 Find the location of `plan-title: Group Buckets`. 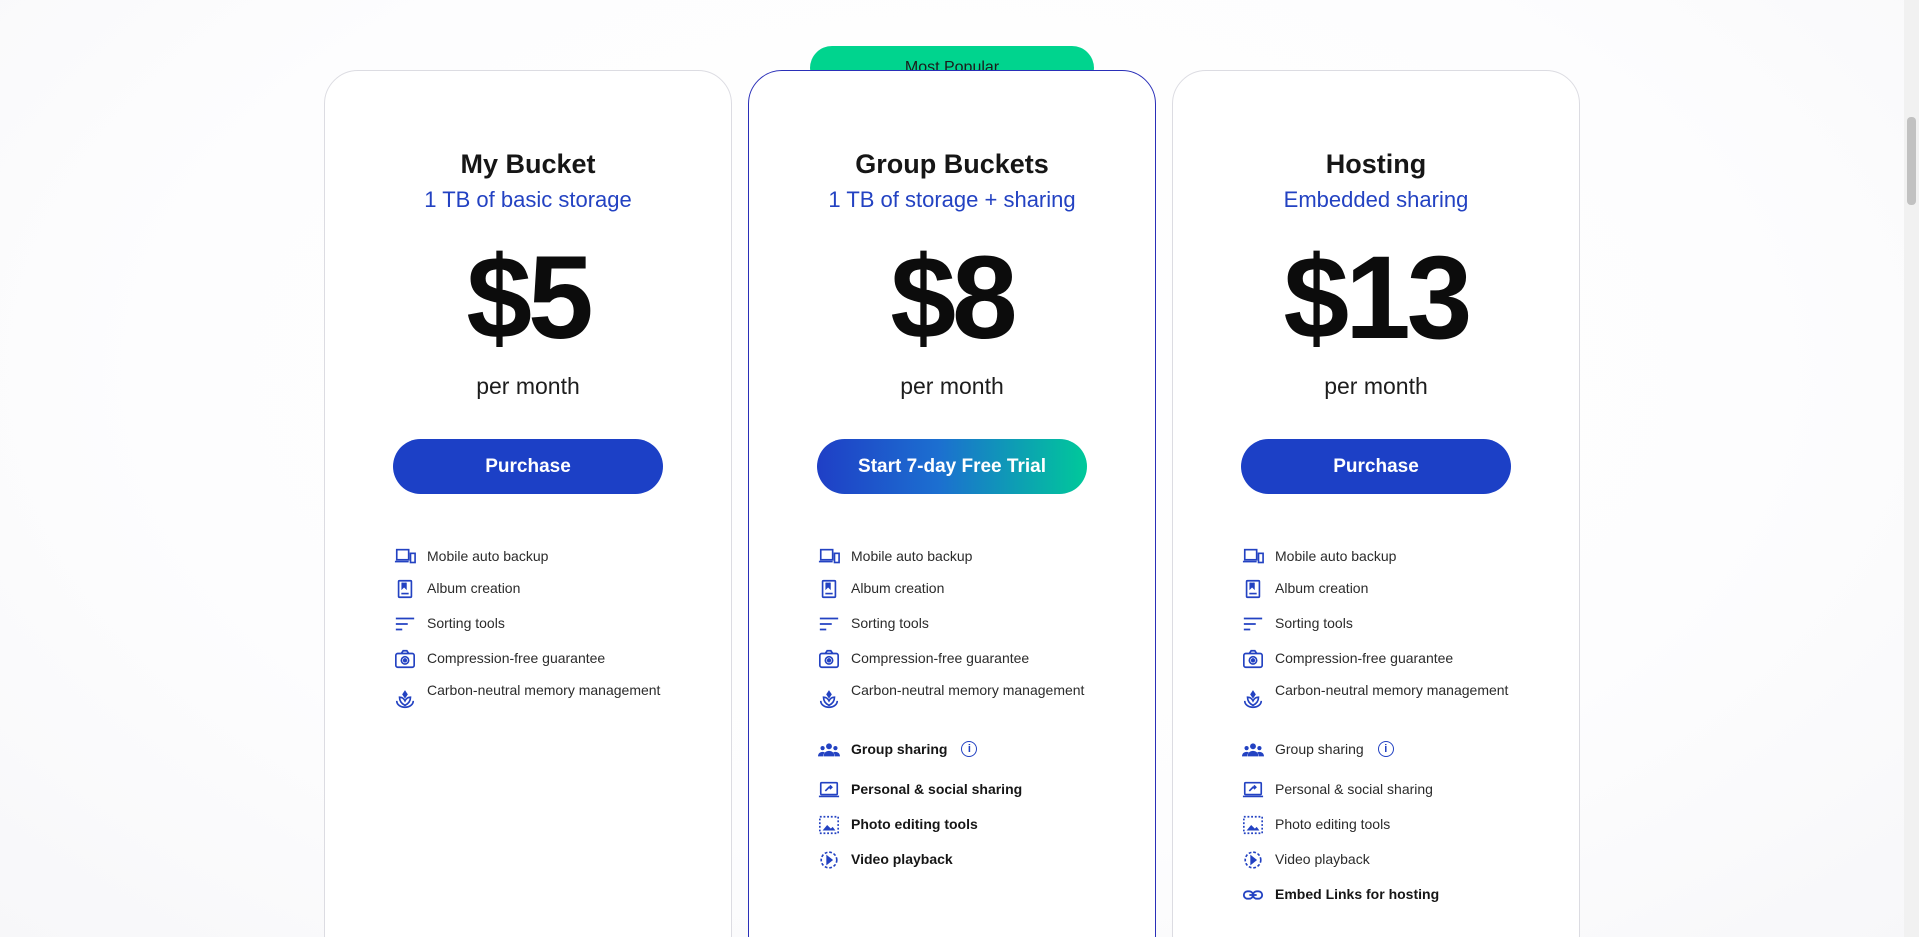

plan-title: Group Buckets is located at coordinates (952, 164).